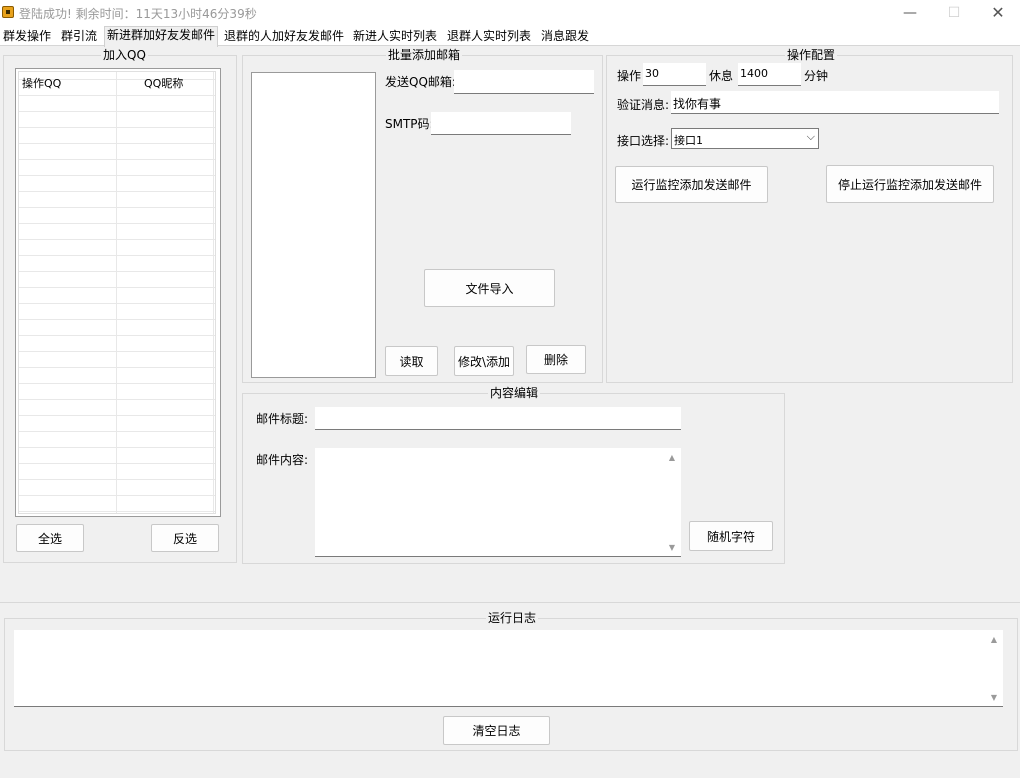 The width and height of the screenshot is (1024, 778). Describe the element at coordinates (484, 361) in the screenshot. I see `modify-add-button: 修改\添加` at that location.